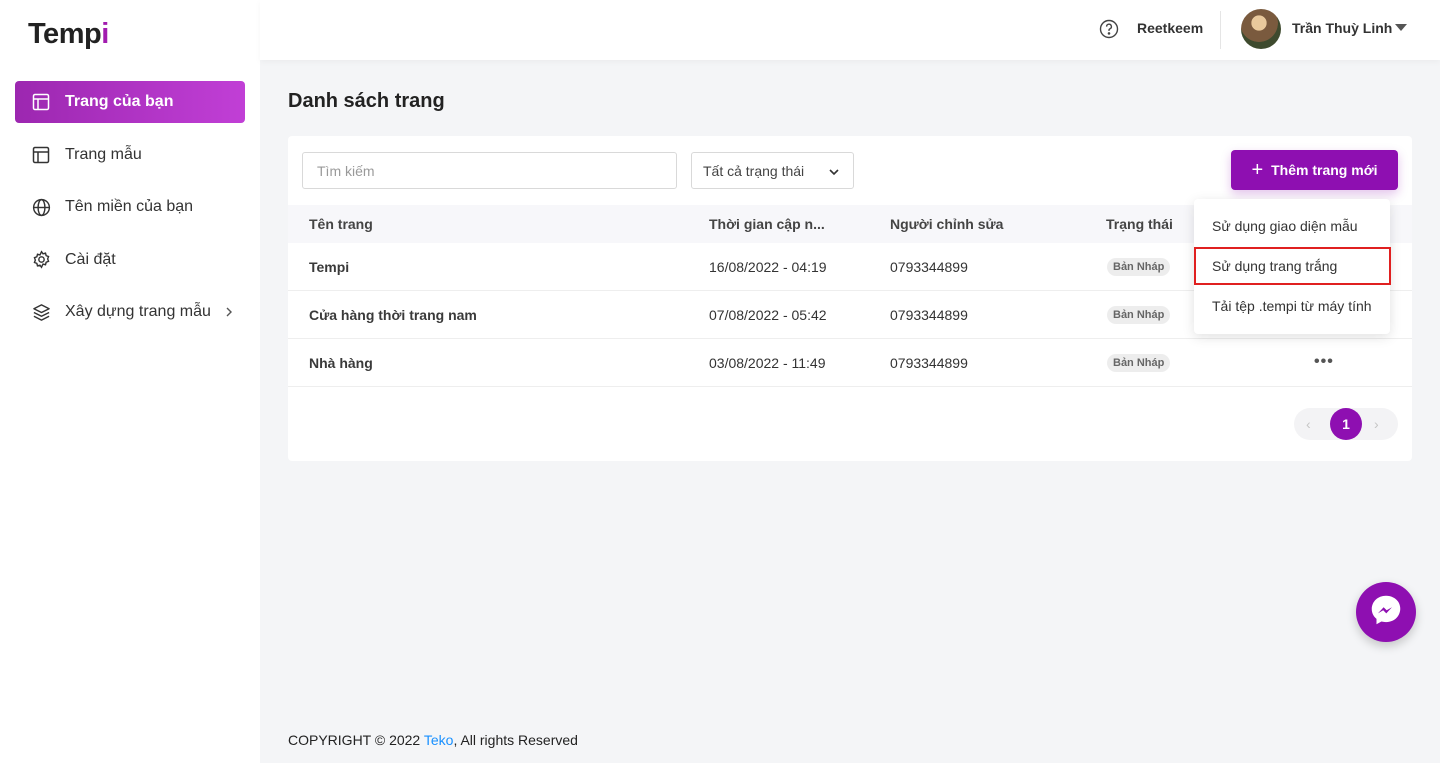 This screenshot has height=763, width=1440. What do you see at coordinates (489, 170) in the screenshot?
I see `search-input` at bounding box center [489, 170].